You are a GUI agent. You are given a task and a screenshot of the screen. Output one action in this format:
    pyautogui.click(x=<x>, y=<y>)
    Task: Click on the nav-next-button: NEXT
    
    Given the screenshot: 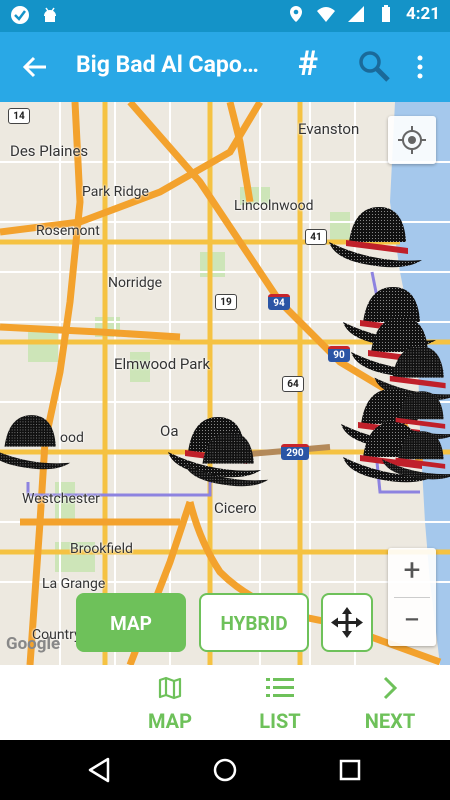 What is the action you would take?
    pyautogui.click(x=390, y=703)
    